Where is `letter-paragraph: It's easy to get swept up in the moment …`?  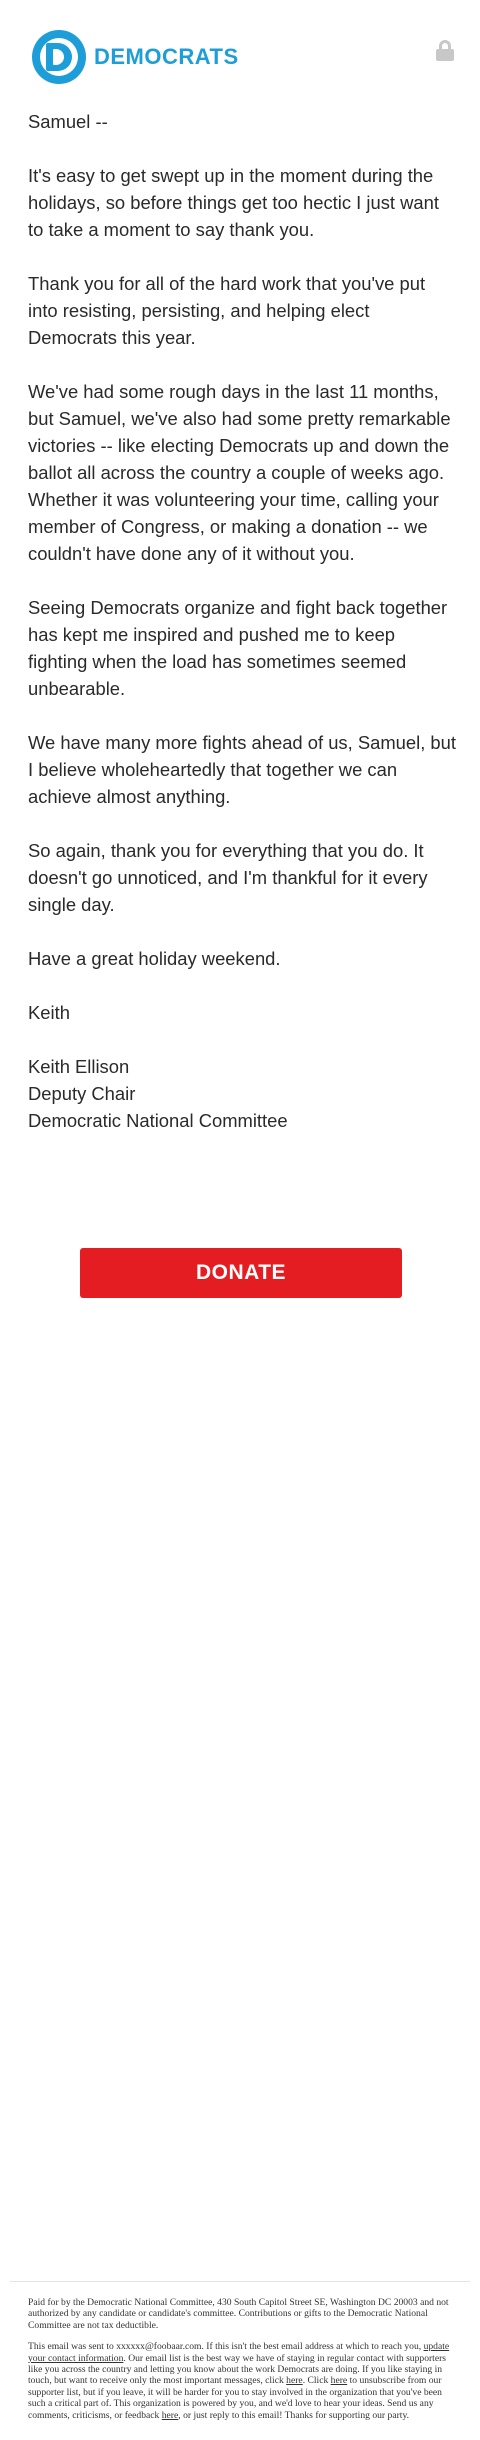
letter-paragraph: It's easy to get swept up in the moment … is located at coordinates (233, 202).